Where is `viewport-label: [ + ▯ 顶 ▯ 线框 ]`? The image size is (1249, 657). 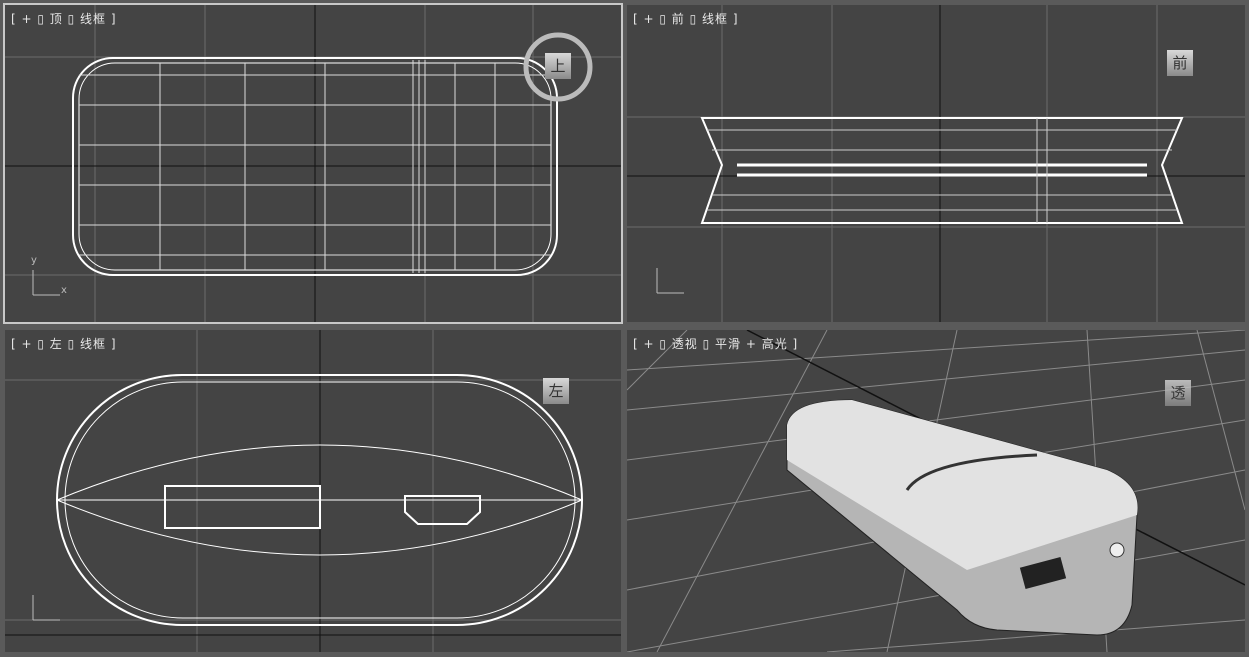 viewport-label: [ + ▯ 顶 ▯ 线框 ] is located at coordinates (64, 18).